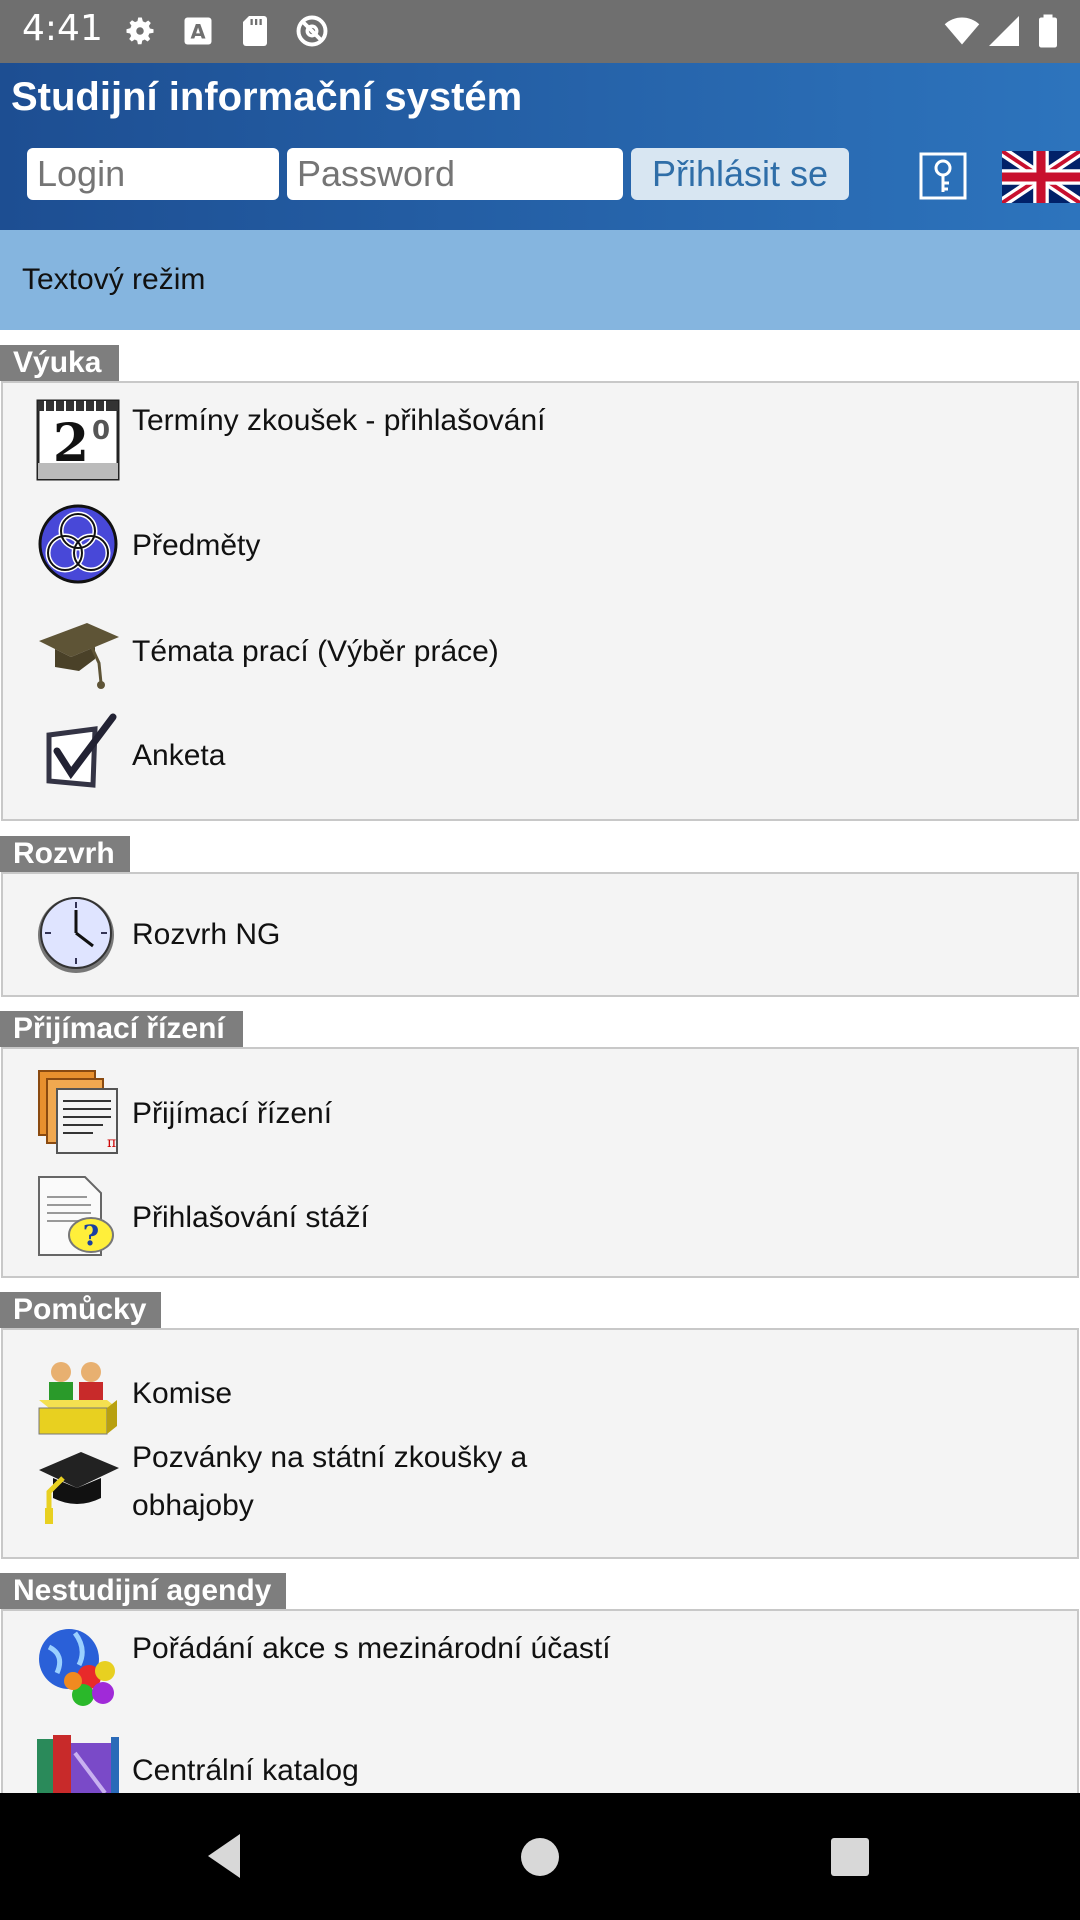  I want to click on do-not-disturb-icon, so click(312, 31).